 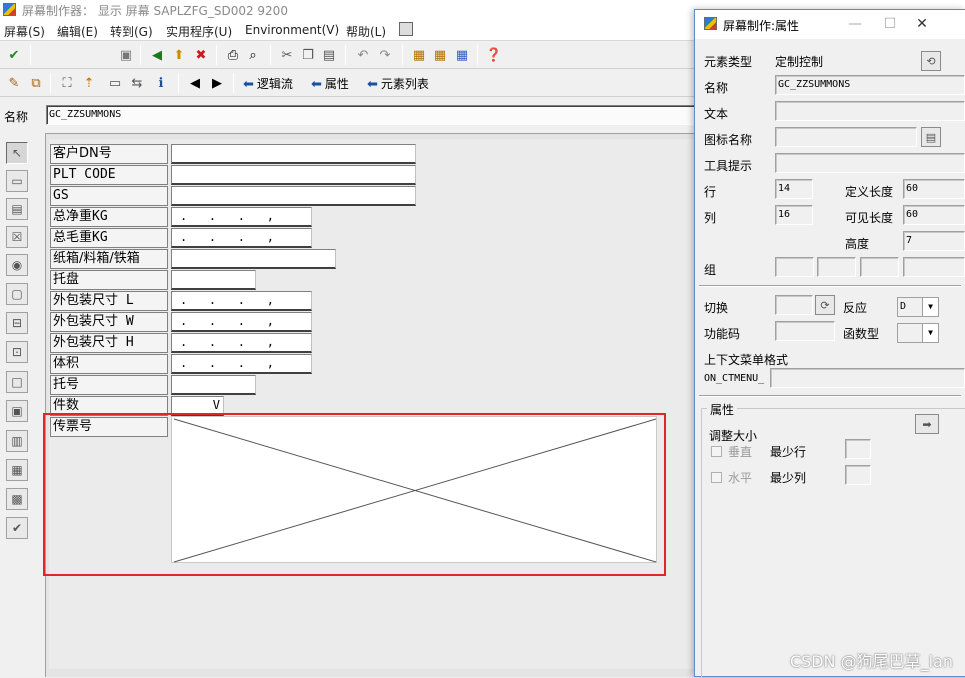 What do you see at coordinates (17, 528) in the screenshot?
I see `status-icon-tool-icon: ✔` at bounding box center [17, 528].